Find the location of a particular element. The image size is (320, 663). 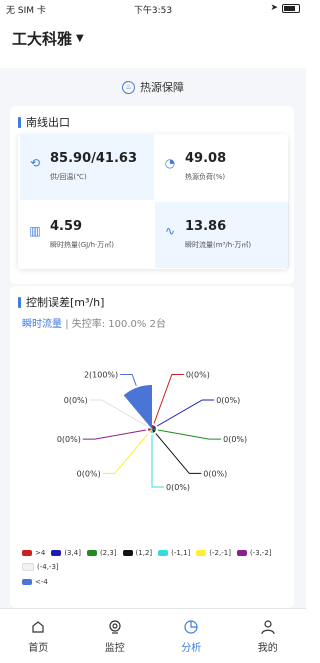

pie-chart-icon is located at coordinates (191, 626).